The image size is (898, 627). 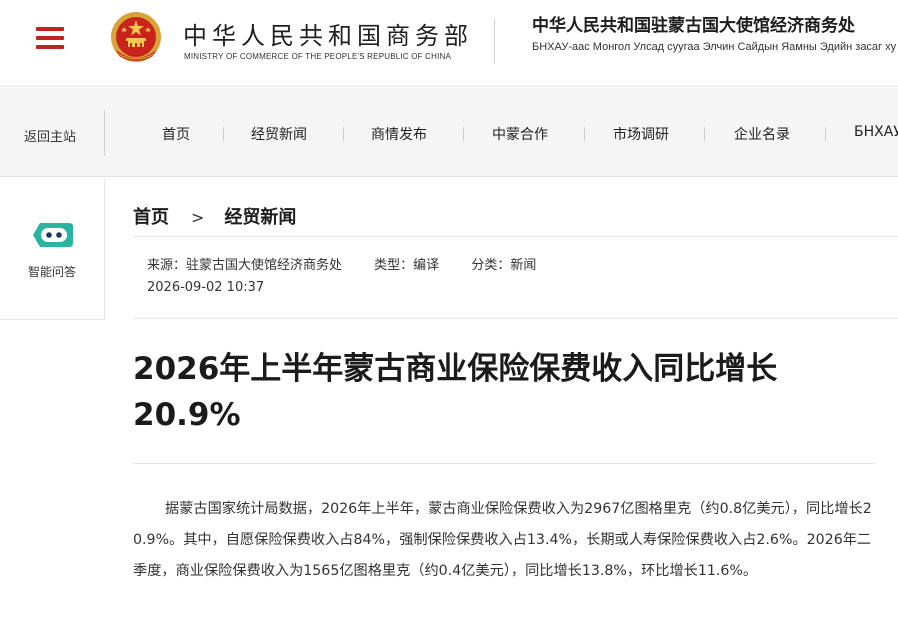 What do you see at coordinates (245, 265) in the screenshot?
I see `meta-source: 来源：驻蒙古国大使馆经济商务处` at bounding box center [245, 265].